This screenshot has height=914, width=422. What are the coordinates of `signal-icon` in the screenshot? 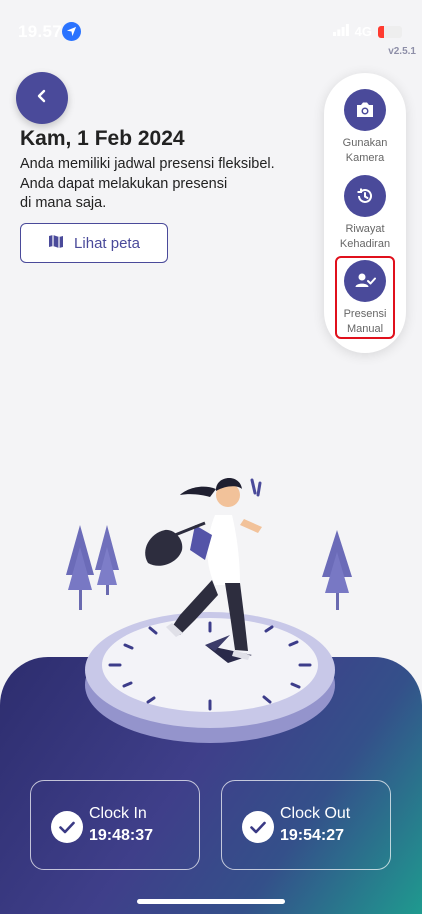 It's located at (340, 31).